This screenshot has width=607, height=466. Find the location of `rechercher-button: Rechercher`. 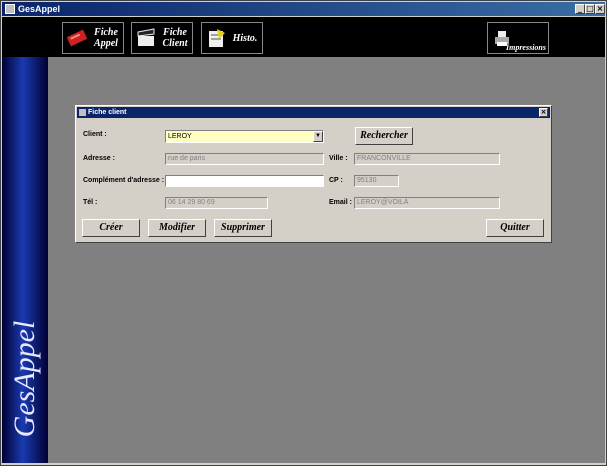

rechercher-button: Rechercher is located at coordinates (384, 136).